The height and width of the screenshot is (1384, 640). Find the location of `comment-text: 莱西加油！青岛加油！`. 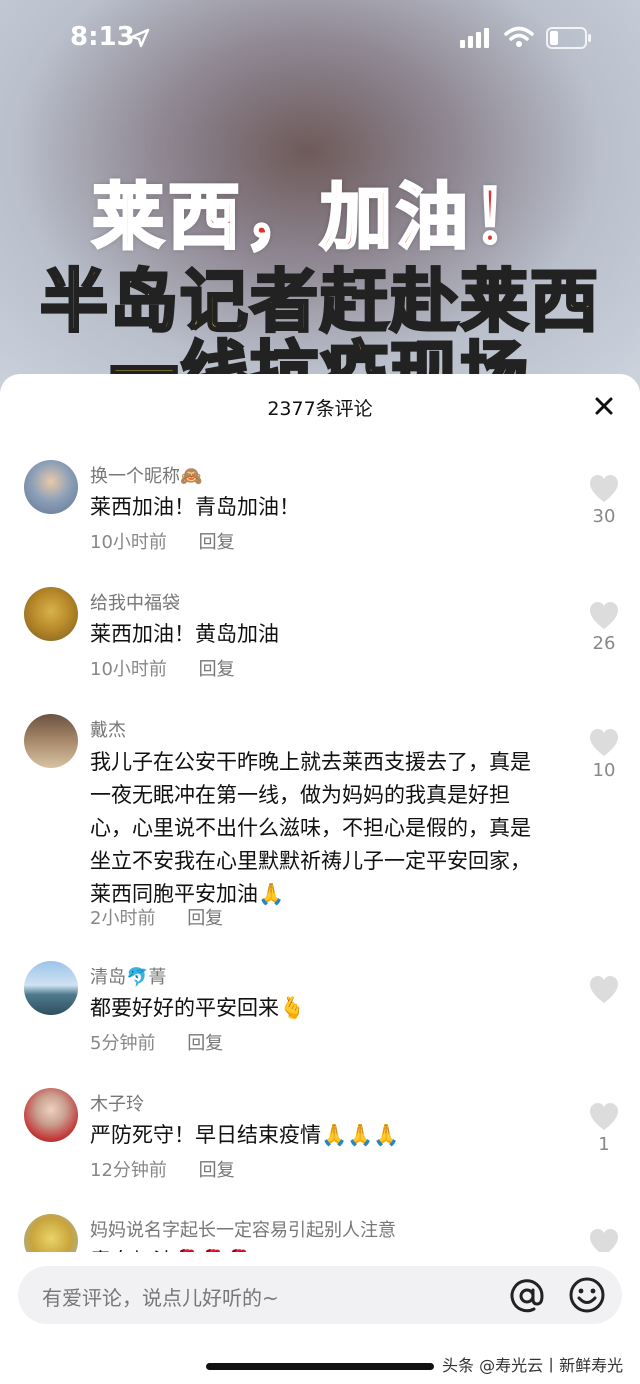

comment-text: 莱西加油！青岛加油！ is located at coordinates (195, 507).